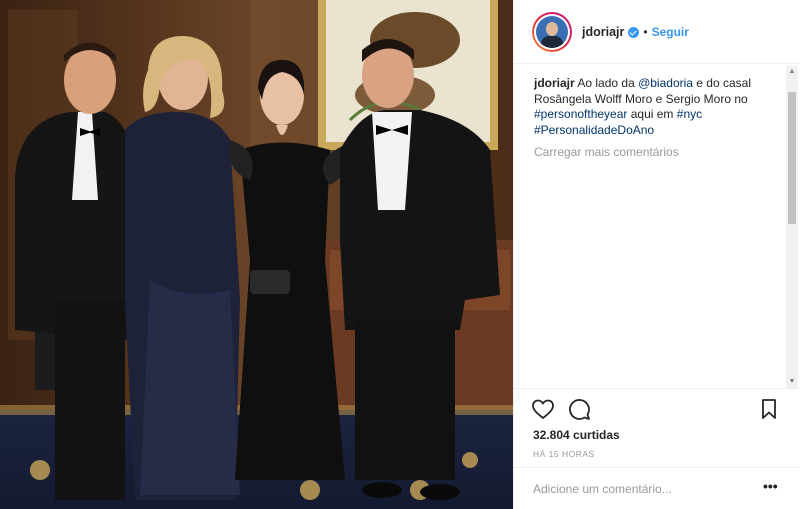 The height and width of the screenshot is (509, 800). Describe the element at coordinates (606, 83) in the screenshot. I see `caption-text: Ao lado da` at that location.